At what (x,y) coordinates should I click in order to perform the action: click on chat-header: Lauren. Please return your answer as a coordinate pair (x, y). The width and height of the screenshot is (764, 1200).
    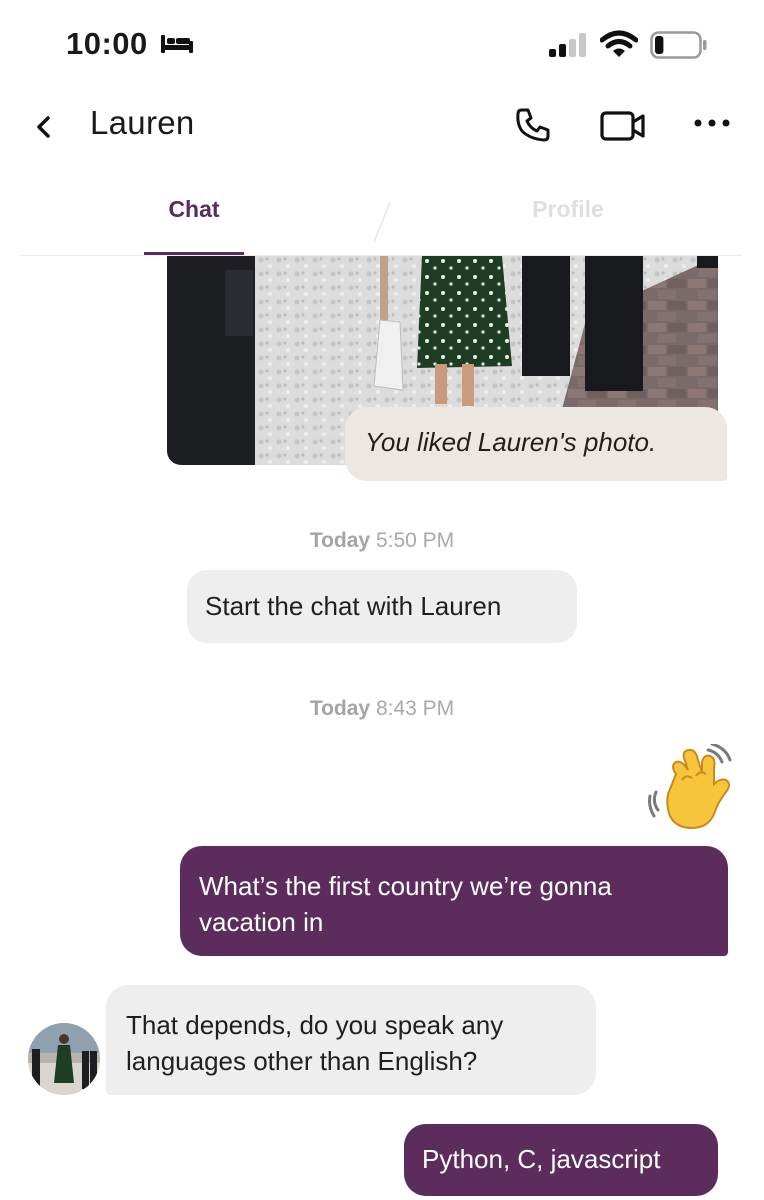
    Looking at the image, I should click on (382, 125).